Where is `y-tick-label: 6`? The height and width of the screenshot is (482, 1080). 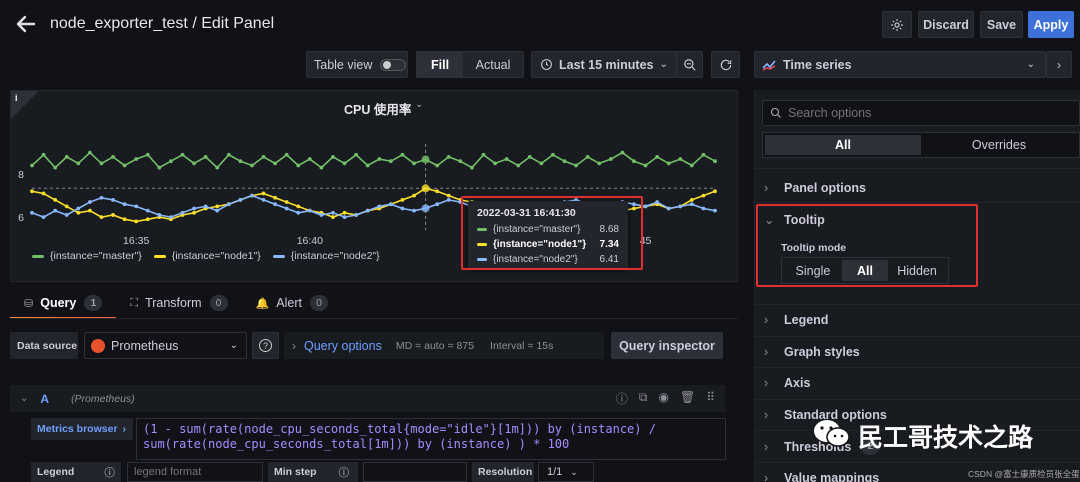 y-tick-label: 6 is located at coordinates (21, 218).